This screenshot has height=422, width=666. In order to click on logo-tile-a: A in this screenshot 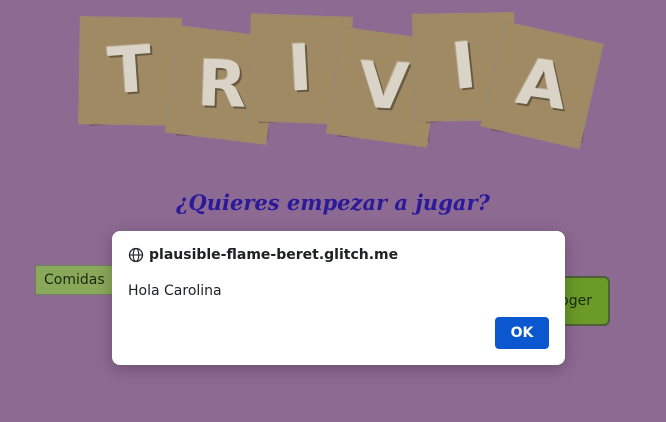, I will do `click(542, 85)`.